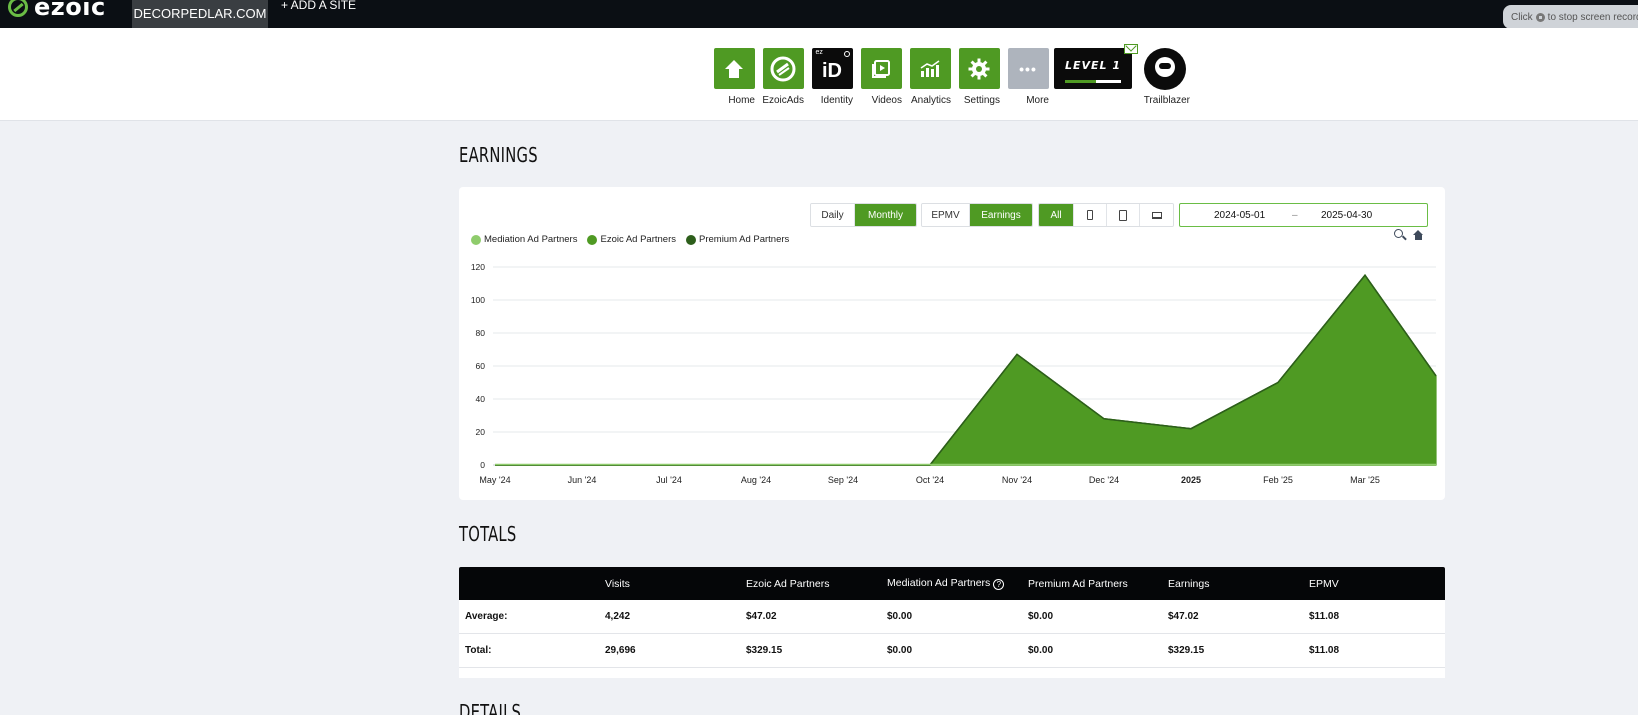  I want to click on x-tick-label: Dec '24, so click(1104, 480).